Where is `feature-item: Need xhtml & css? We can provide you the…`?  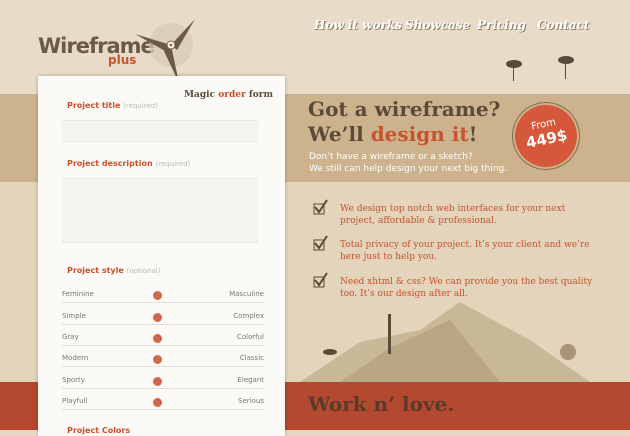
feature-item: Need xhtml & css? We can provide you the… is located at coordinates (466, 288).